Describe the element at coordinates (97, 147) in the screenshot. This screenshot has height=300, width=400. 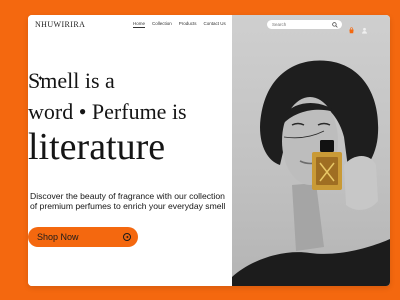
I see `headline-line-3: literature` at that location.